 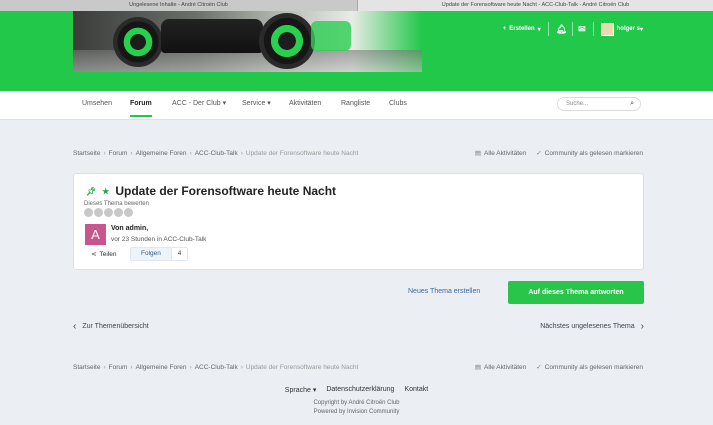 What do you see at coordinates (179, 5) in the screenshot?
I see `browser-tab-unread: Ungelesene Inhalte - André Citroën Club` at bounding box center [179, 5].